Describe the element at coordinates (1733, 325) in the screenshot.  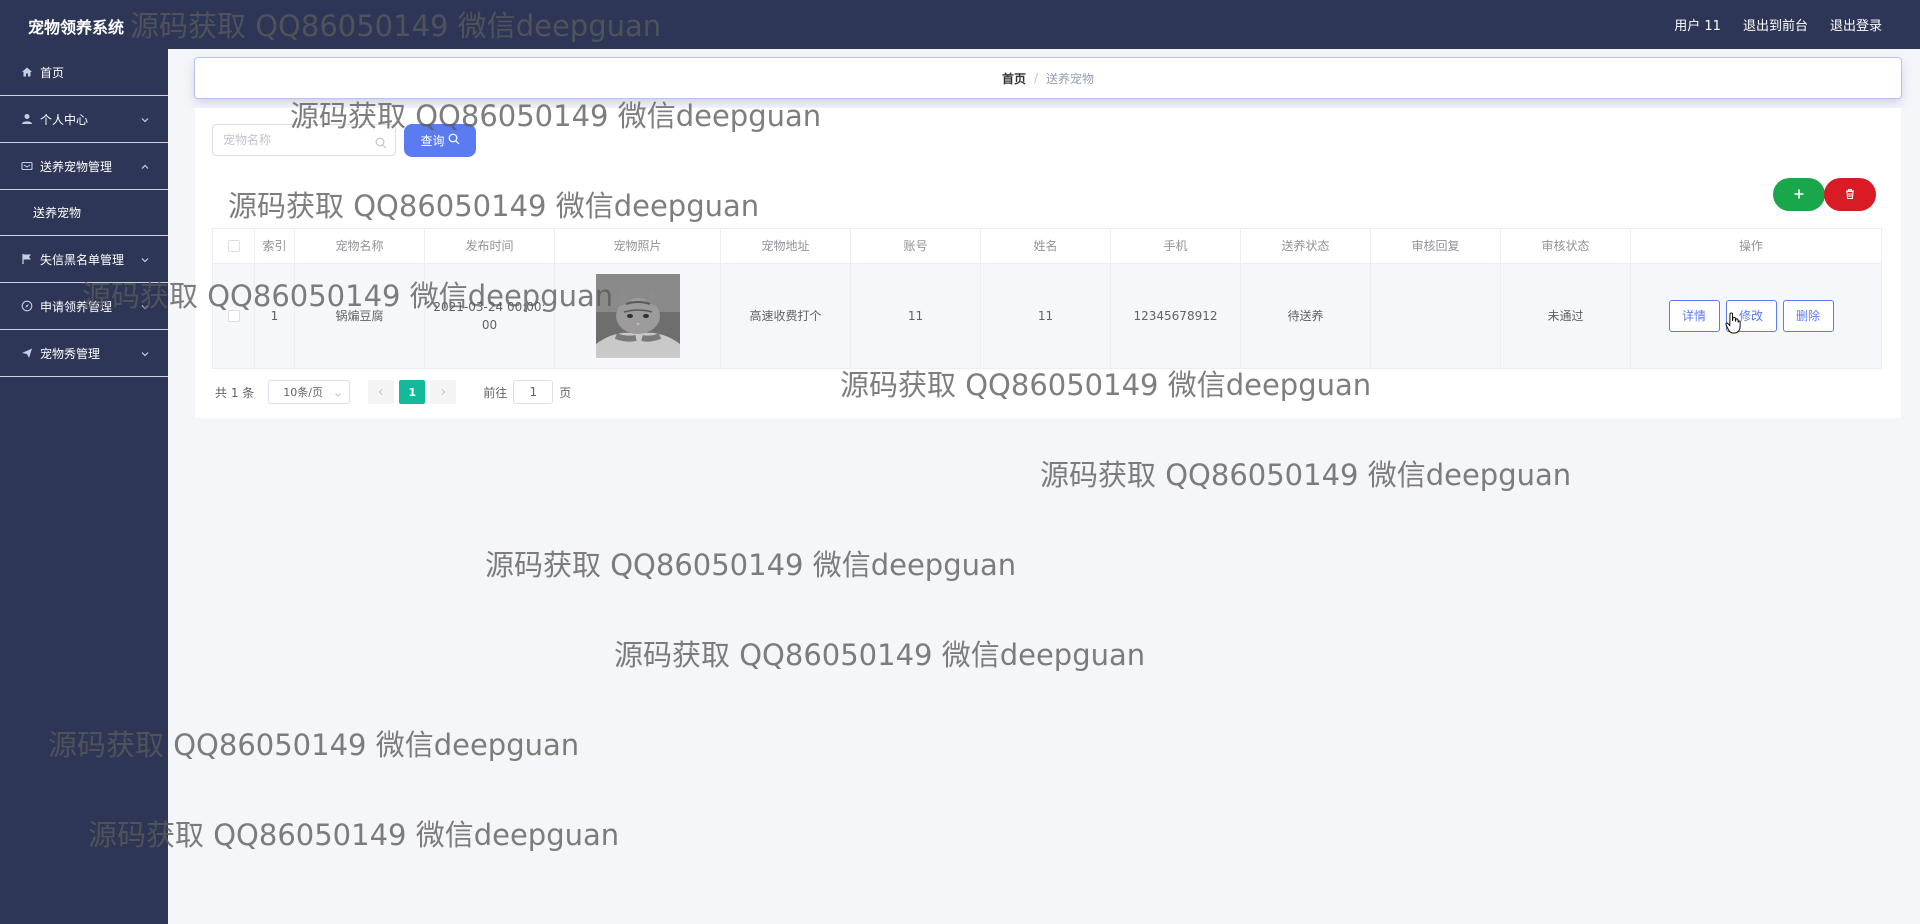
I see `hand-cursor-icon` at that location.